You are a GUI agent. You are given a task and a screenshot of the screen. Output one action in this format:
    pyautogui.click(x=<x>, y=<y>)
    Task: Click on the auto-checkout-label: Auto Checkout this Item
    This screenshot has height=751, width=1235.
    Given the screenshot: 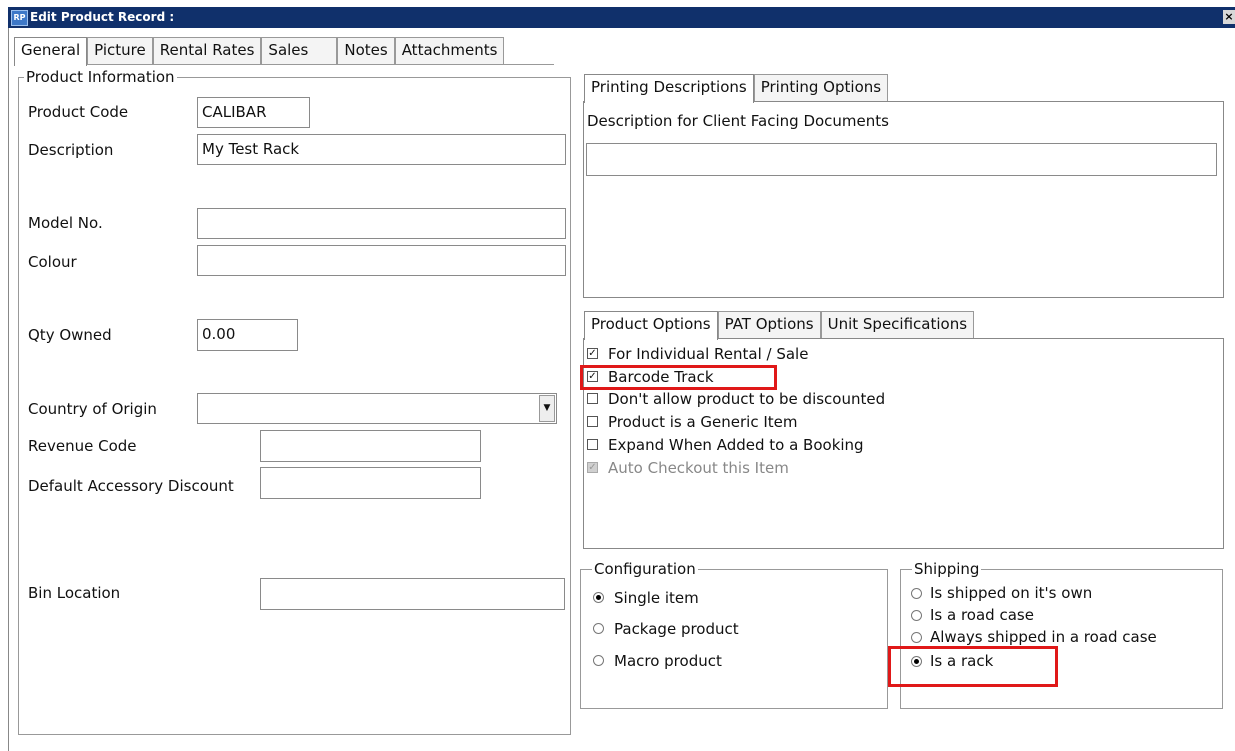 What is the action you would take?
    pyautogui.click(x=698, y=468)
    